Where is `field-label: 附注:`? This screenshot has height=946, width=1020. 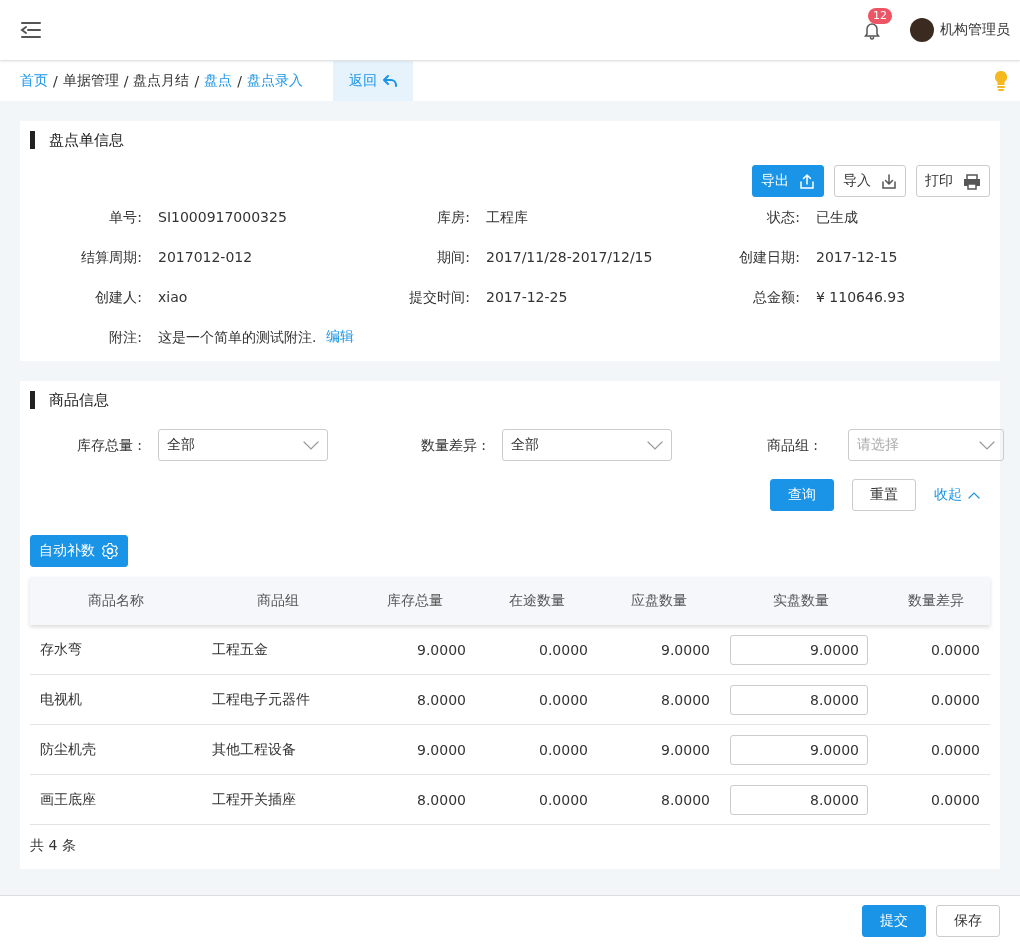
field-label: 附注: is located at coordinates (125, 337).